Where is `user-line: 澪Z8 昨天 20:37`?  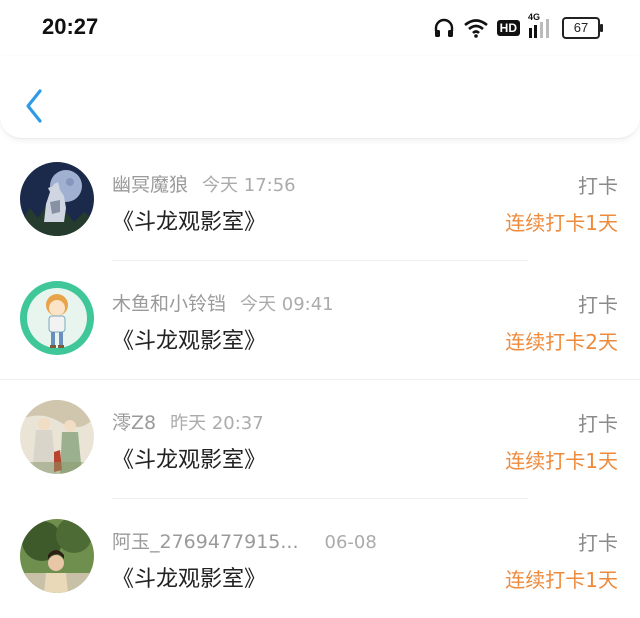 user-line: 澪Z8 昨天 20:37 is located at coordinates (188, 421).